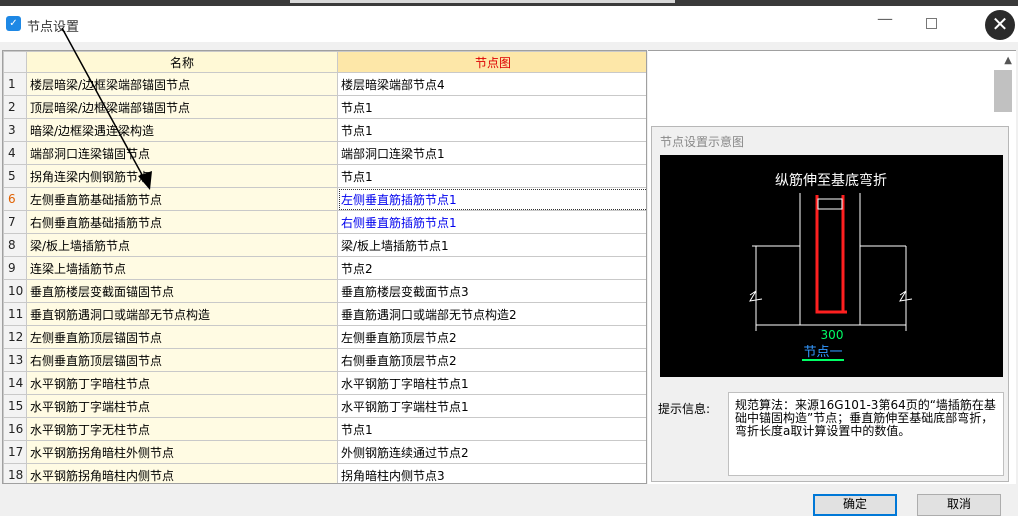 The width and height of the screenshot is (1018, 516). Describe the element at coordinates (182, 406) in the screenshot. I see `row-name-cell: 水平钢筋丁字端柱节点` at that location.